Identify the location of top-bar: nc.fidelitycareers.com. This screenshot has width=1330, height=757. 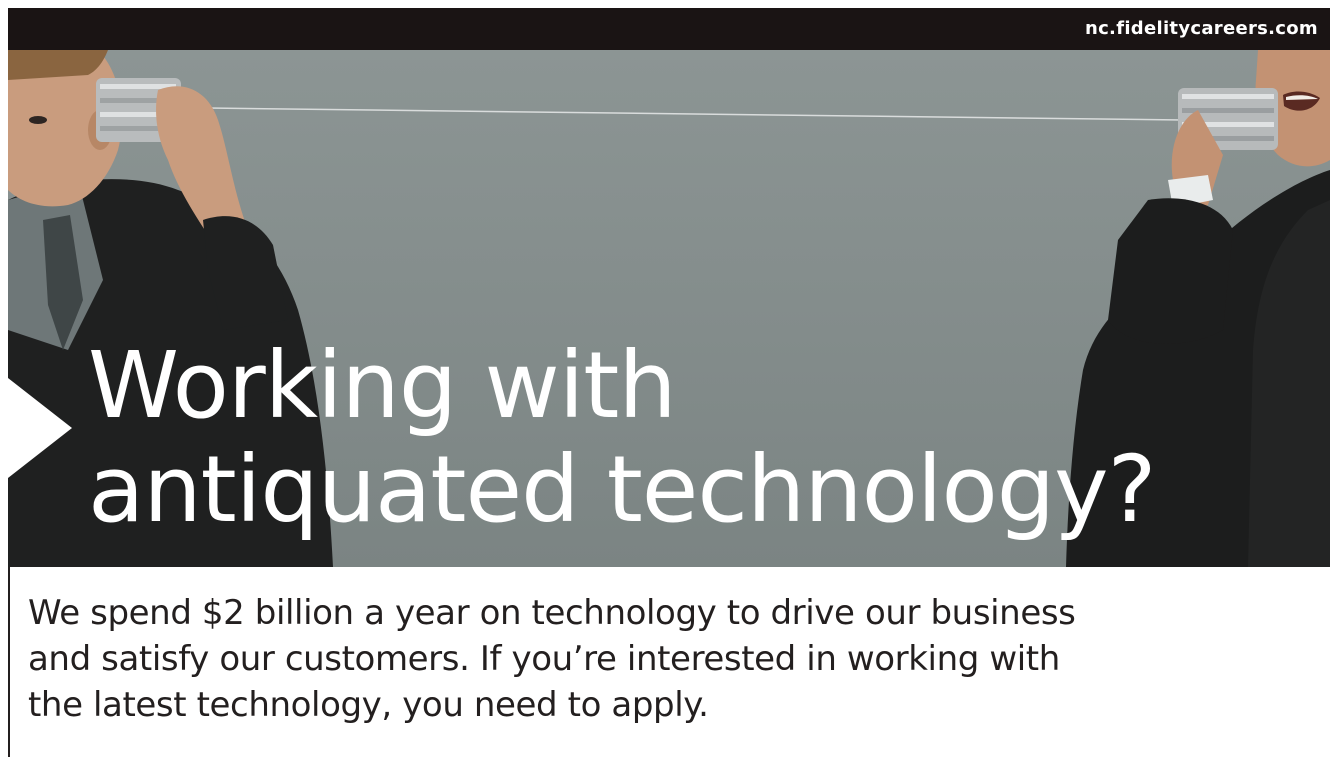
(669, 29).